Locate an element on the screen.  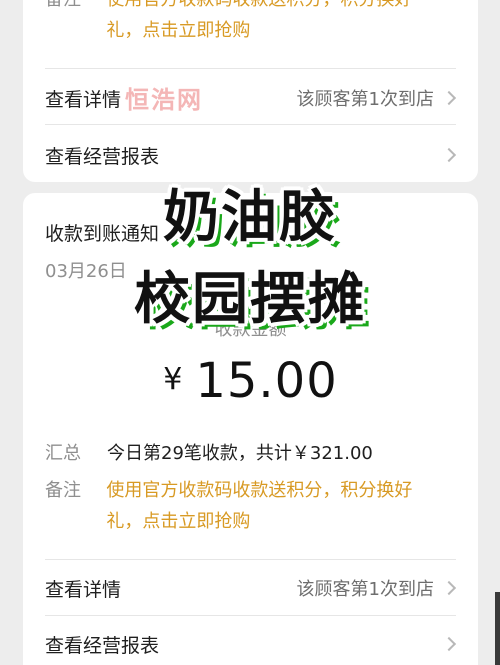
summary-label: 汇总 is located at coordinates (63, 453).